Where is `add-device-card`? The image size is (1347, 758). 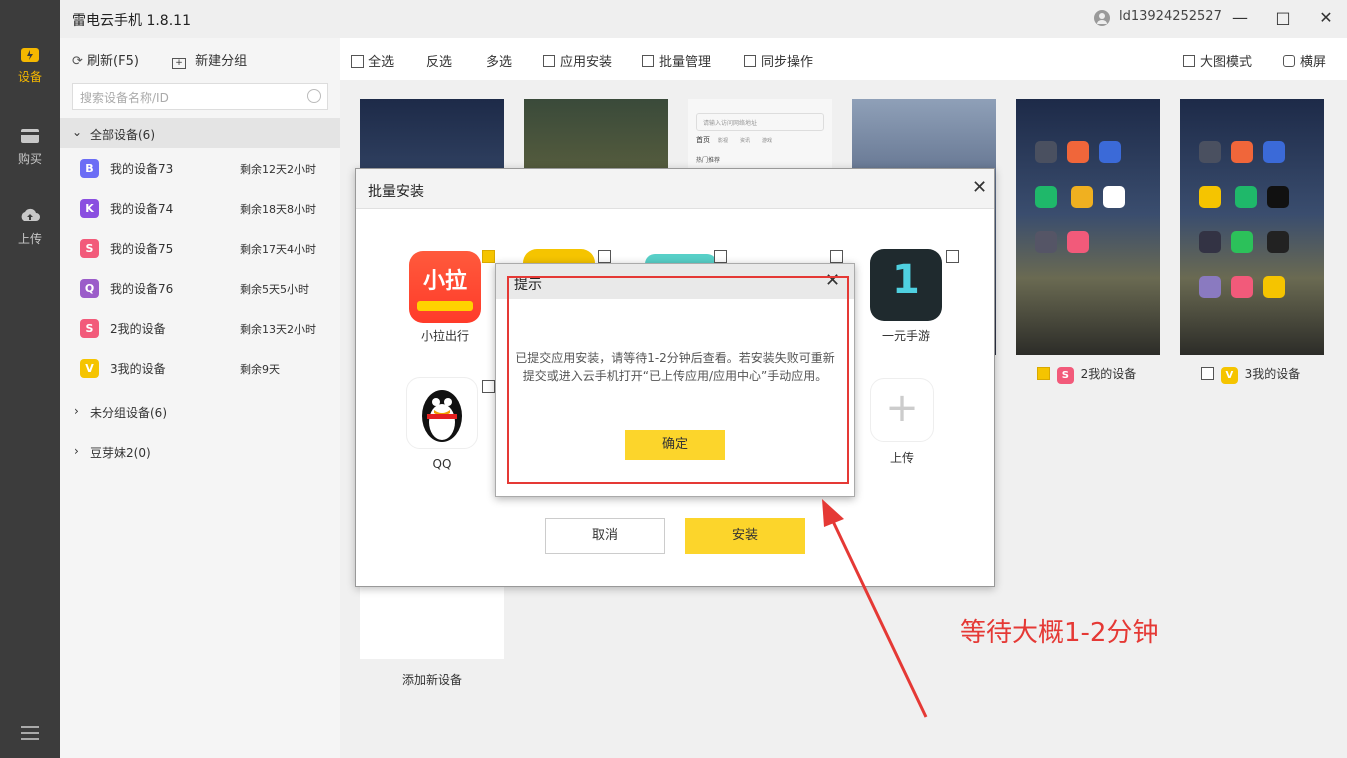
add-device-card is located at coordinates (432, 622).